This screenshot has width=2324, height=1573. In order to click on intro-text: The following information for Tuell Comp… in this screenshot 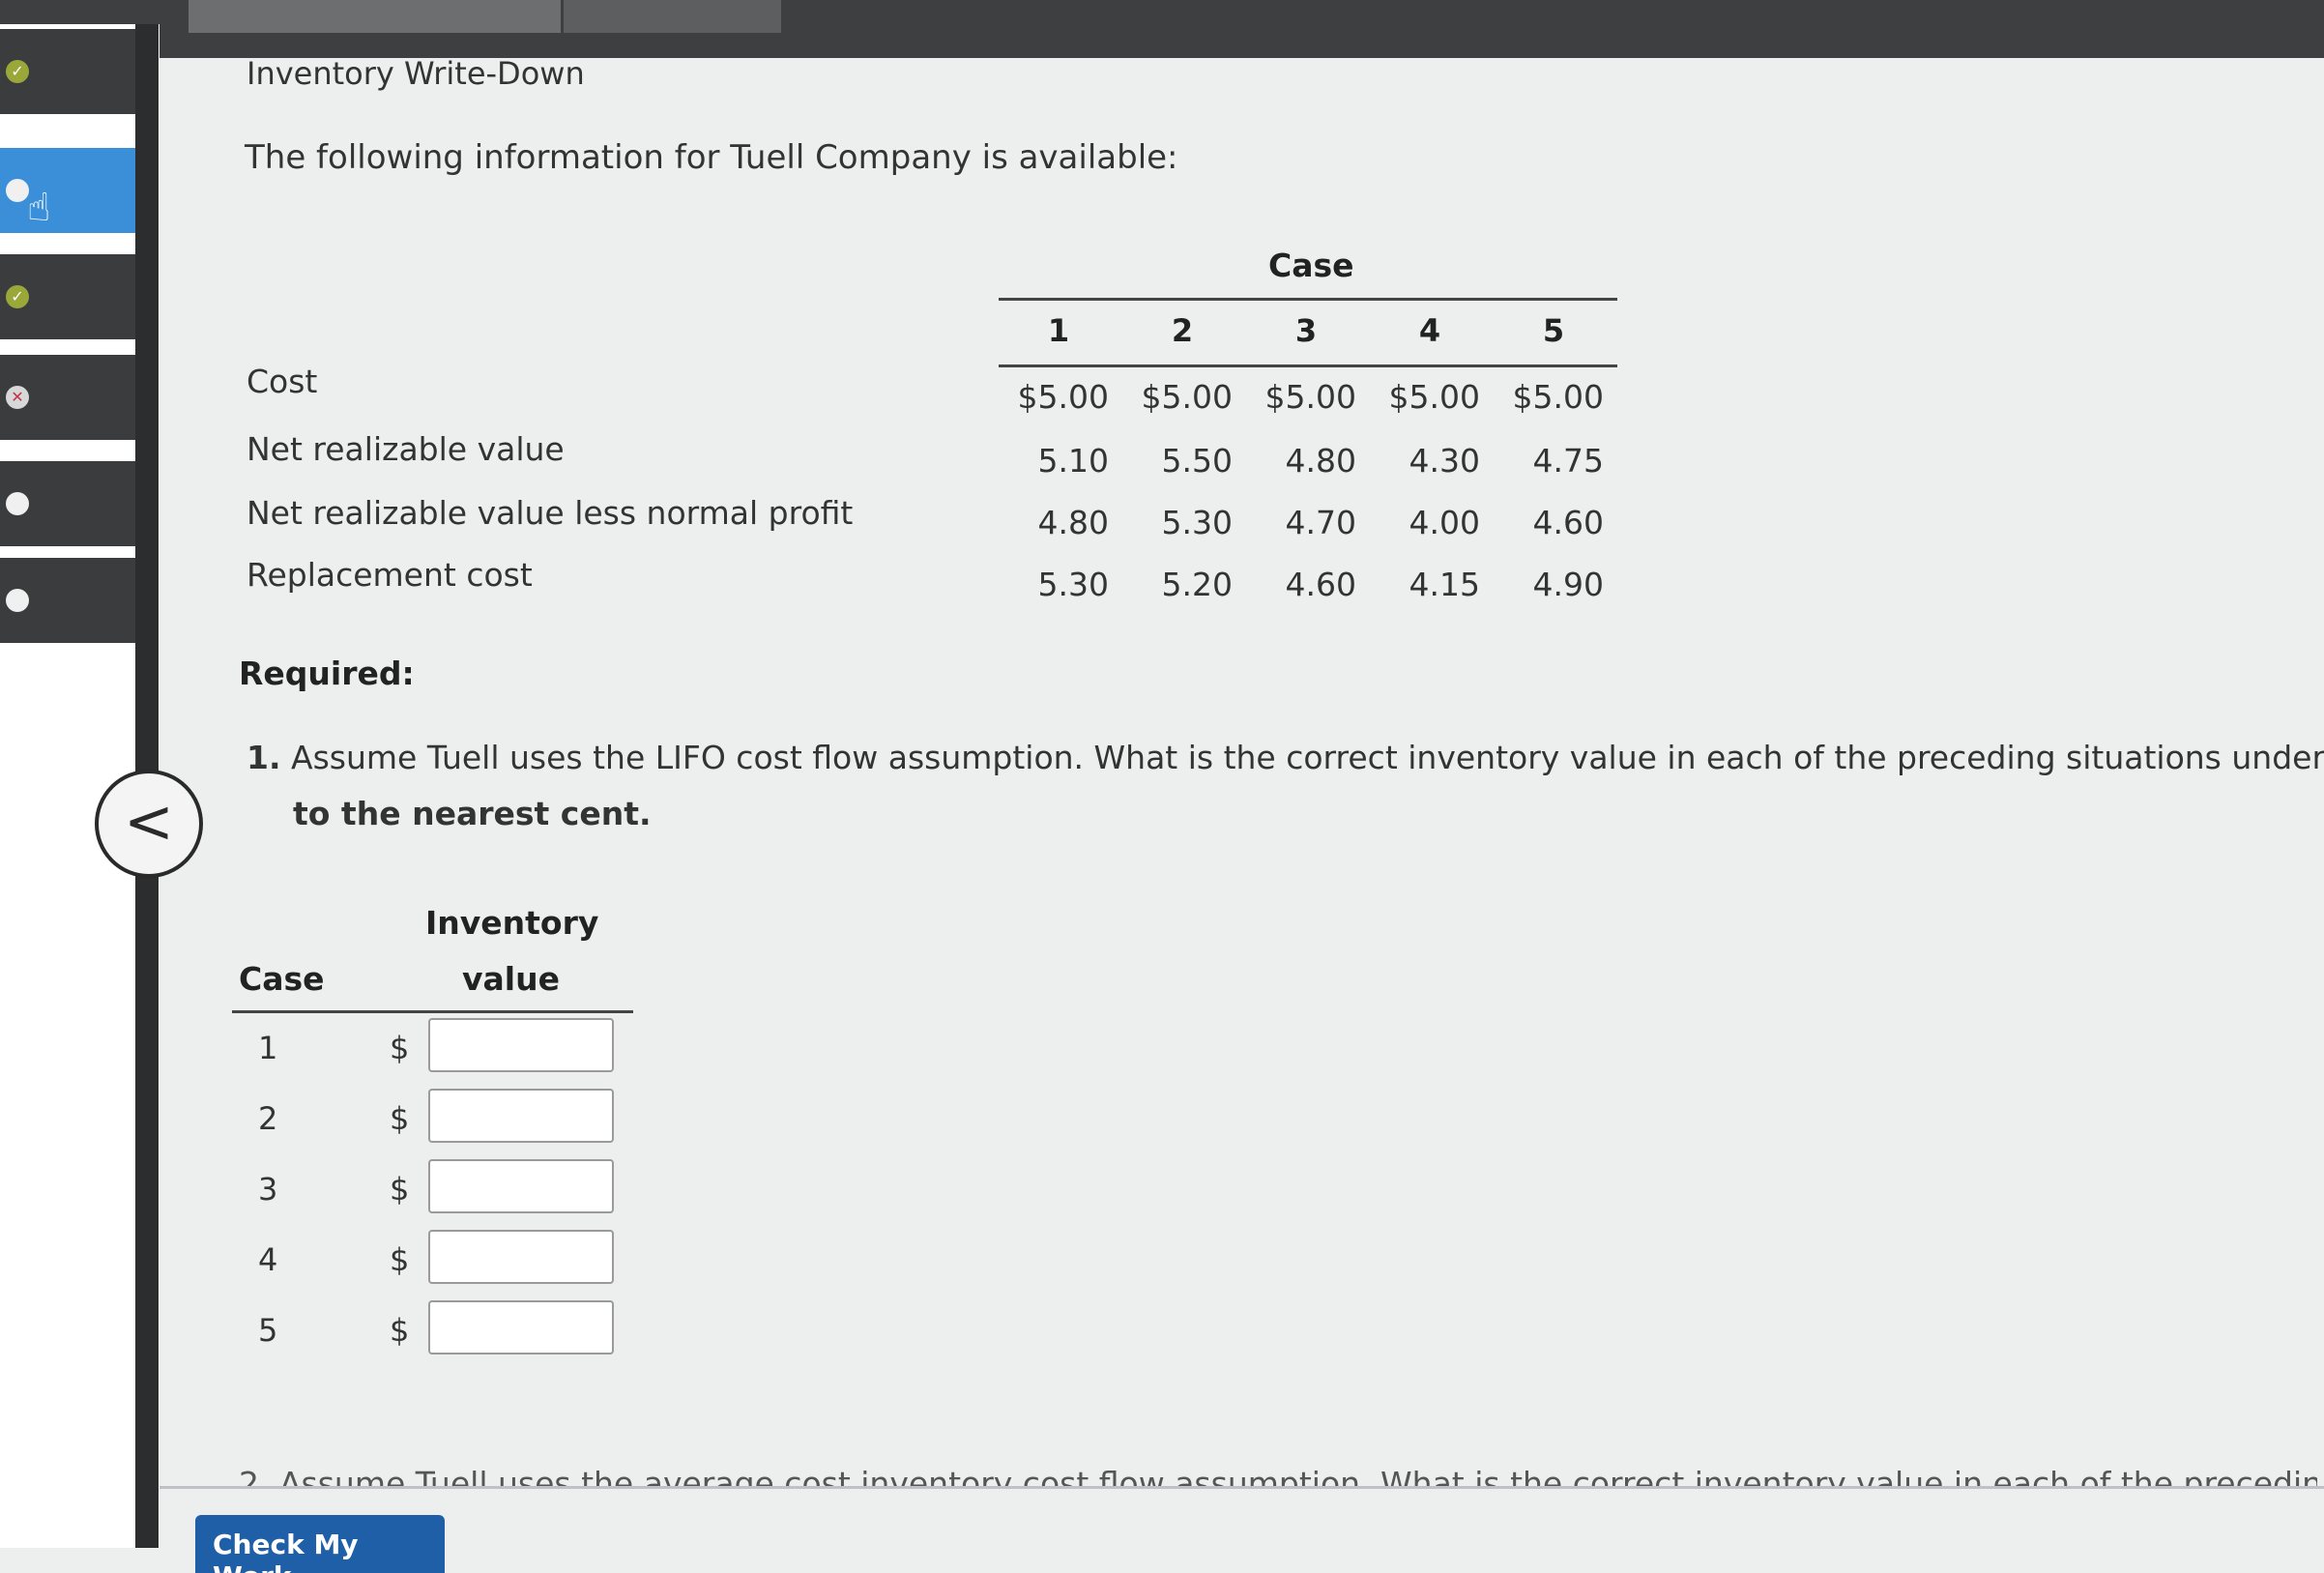, I will do `click(711, 157)`.